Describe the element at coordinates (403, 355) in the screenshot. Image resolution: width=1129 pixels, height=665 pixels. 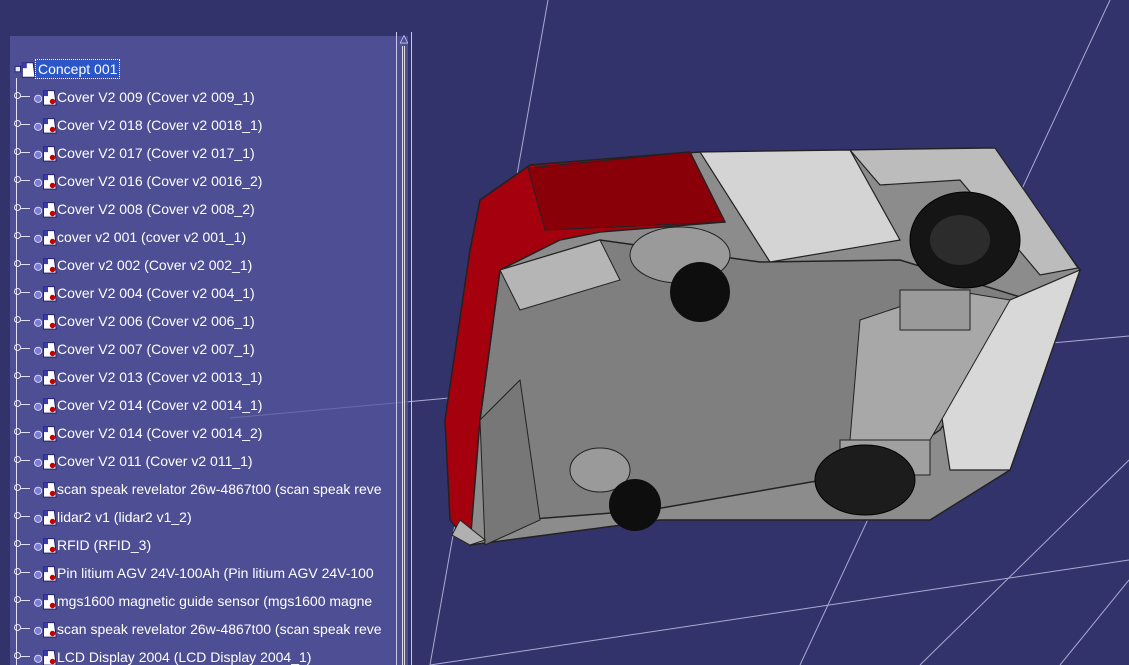
I see `scroll-thumb` at that location.